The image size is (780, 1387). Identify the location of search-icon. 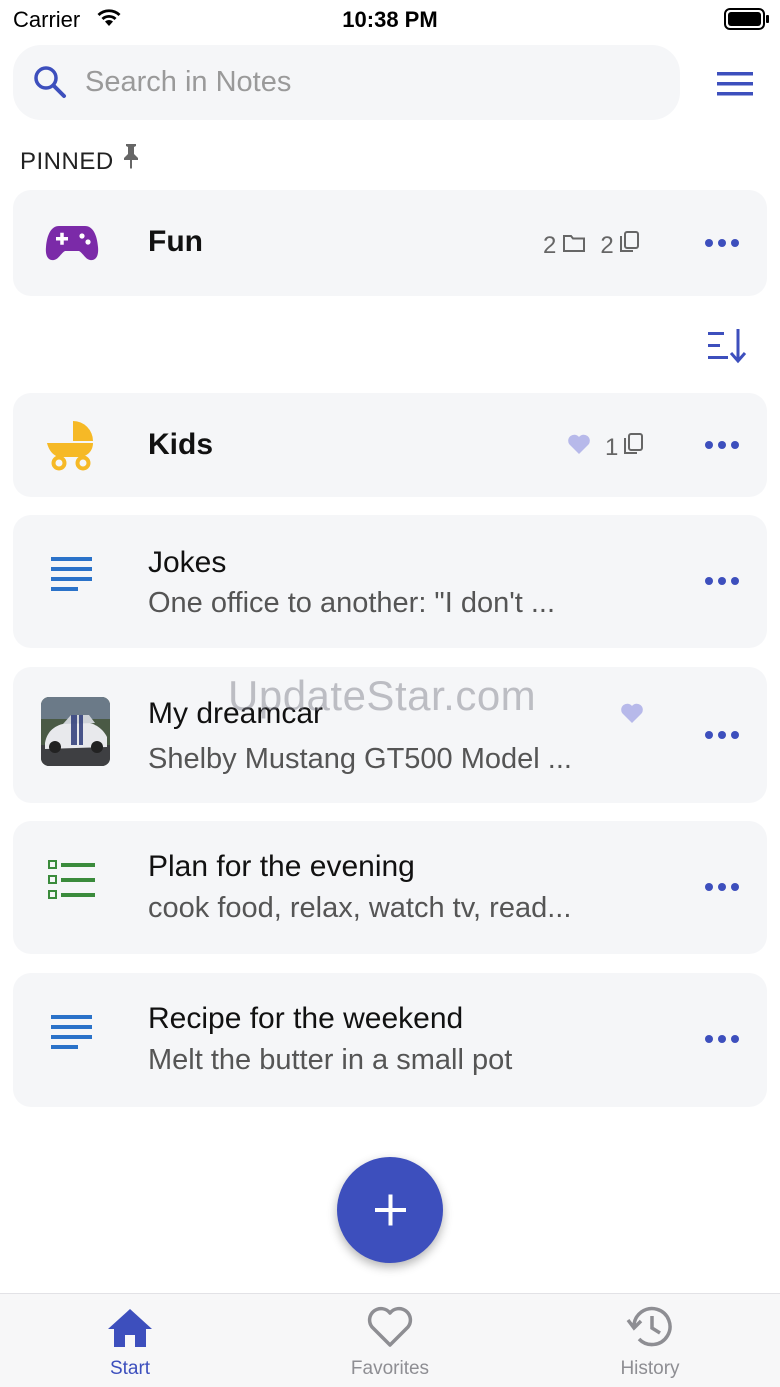
(50, 84).